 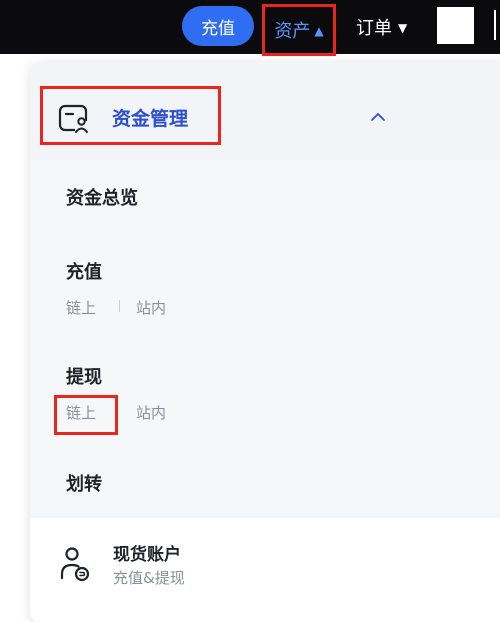 What do you see at coordinates (151, 412) in the screenshot?
I see `withdraw-internal-link: 站内` at bounding box center [151, 412].